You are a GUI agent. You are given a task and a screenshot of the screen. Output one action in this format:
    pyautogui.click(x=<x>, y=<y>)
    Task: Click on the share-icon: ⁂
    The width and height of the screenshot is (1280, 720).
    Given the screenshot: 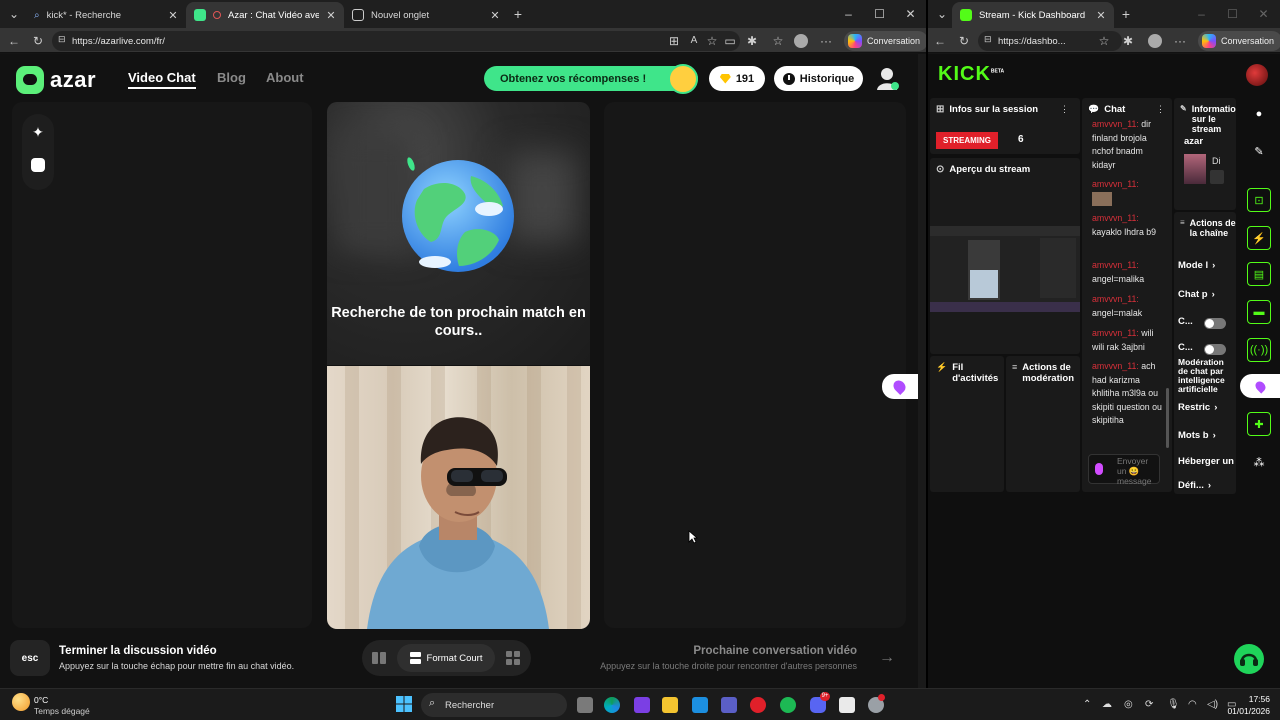 What is the action you would take?
    pyautogui.click(x=1259, y=462)
    